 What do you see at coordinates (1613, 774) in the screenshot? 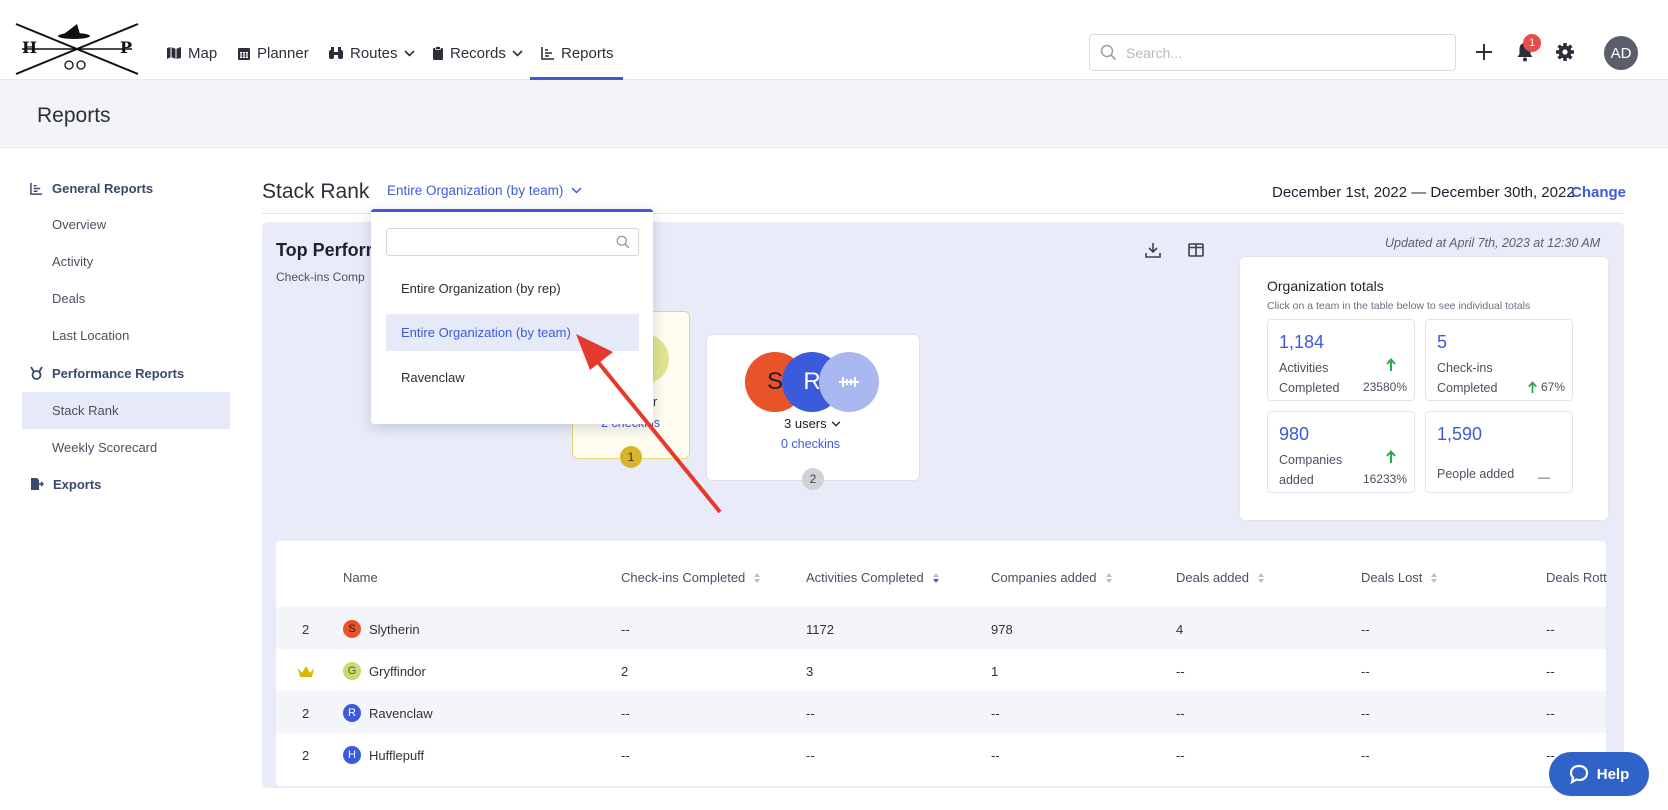
I see `help-label: Help` at bounding box center [1613, 774].